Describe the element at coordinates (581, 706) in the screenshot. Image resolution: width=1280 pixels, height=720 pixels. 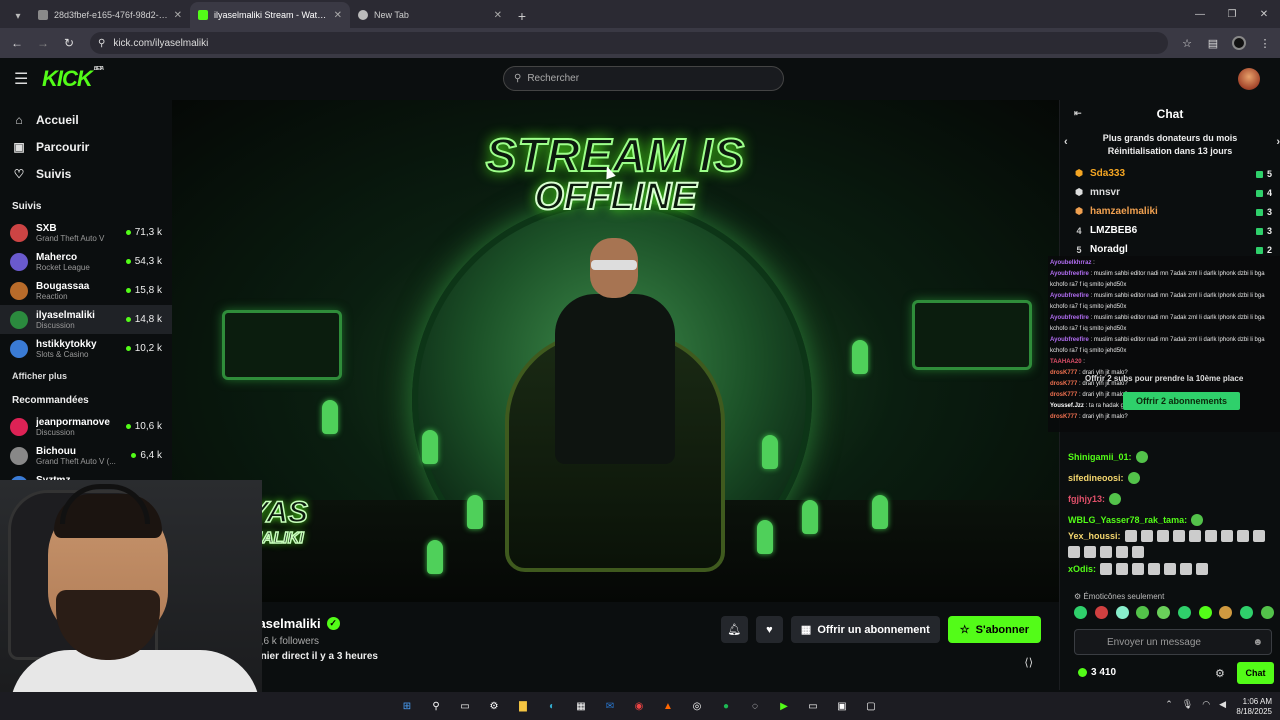
I see `store-icon: ▦` at that location.